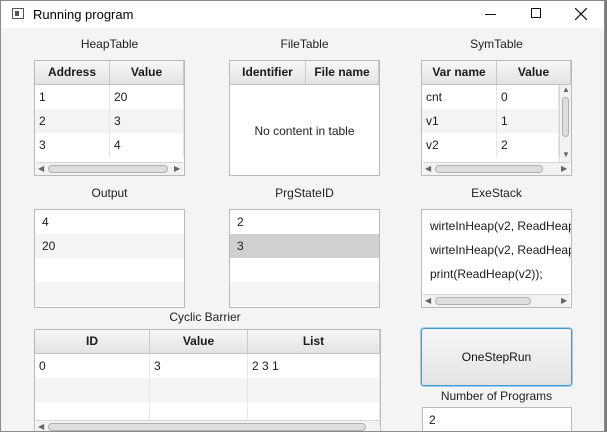 The image size is (607, 432). What do you see at coordinates (566, 155) in the screenshot?
I see `scroll-down-icon: ▼` at bounding box center [566, 155].